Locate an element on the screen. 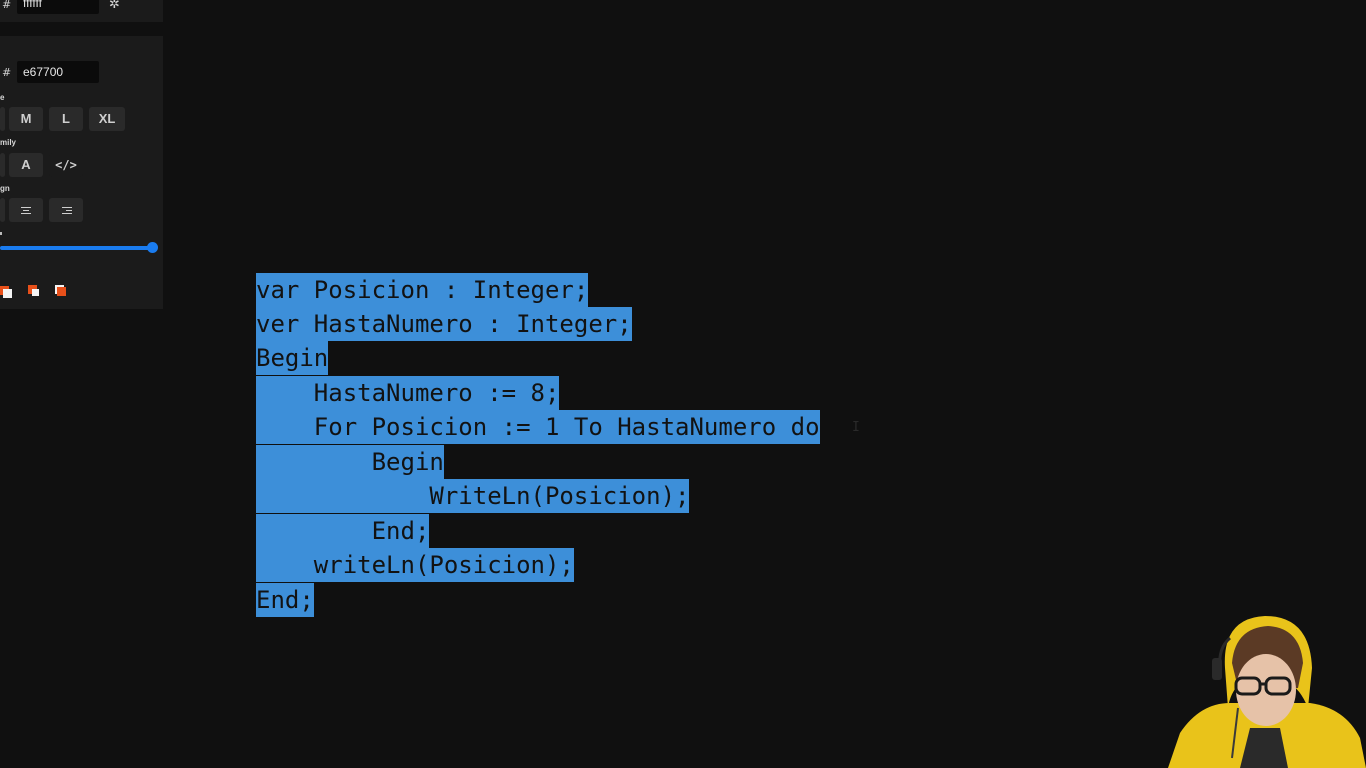 The width and height of the screenshot is (1366, 768). webcam-overlay is located at coordinates (1263, 688).